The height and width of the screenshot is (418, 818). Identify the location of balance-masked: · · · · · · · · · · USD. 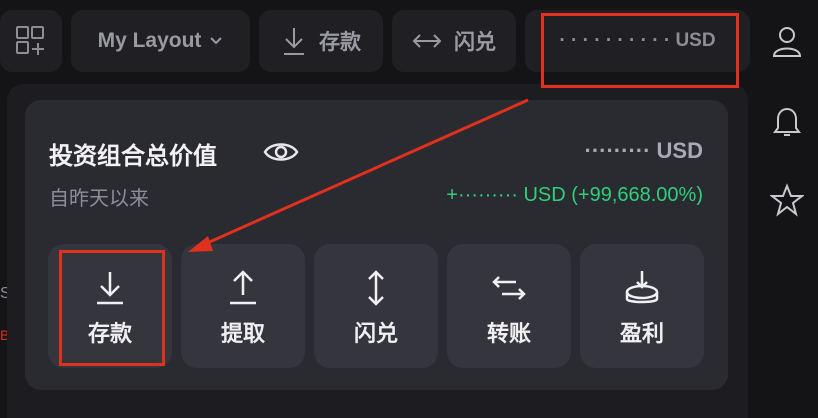
(637, 40).